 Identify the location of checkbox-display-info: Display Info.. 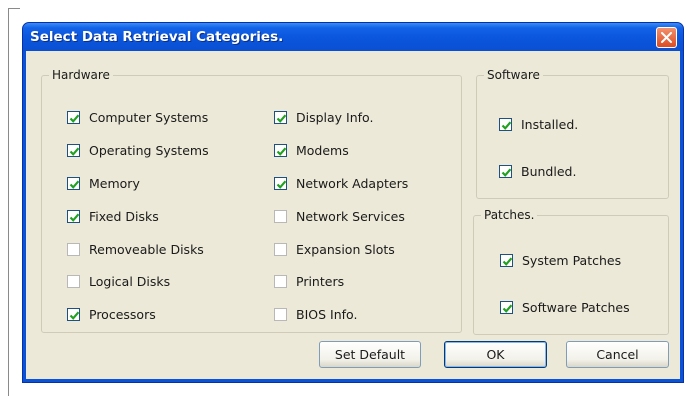
(323, 117).